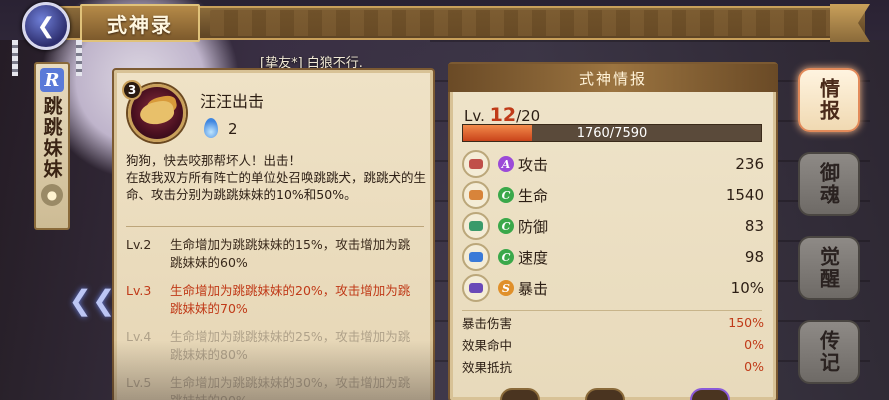 The width and height of the screenshot is (889, 400). What do you see at coordinates (487, 367) in the screenshot?
I see `sub-stat-name: 效果抵抗` at bounding box center [487, 367].